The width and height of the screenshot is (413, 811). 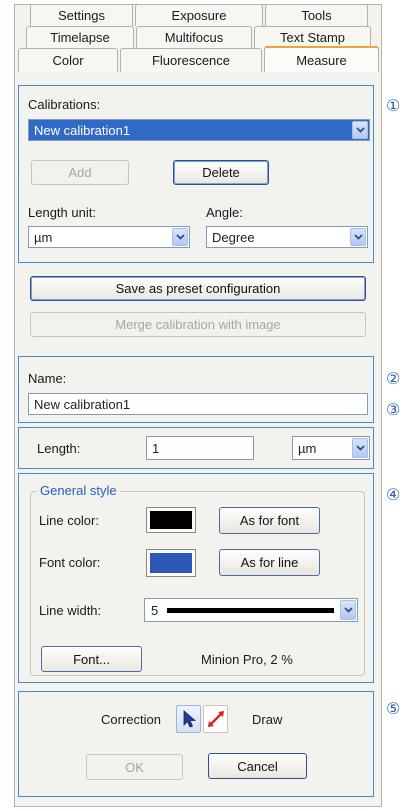 I want to click on name-input: New calibration1, so click(x=198, y=404).